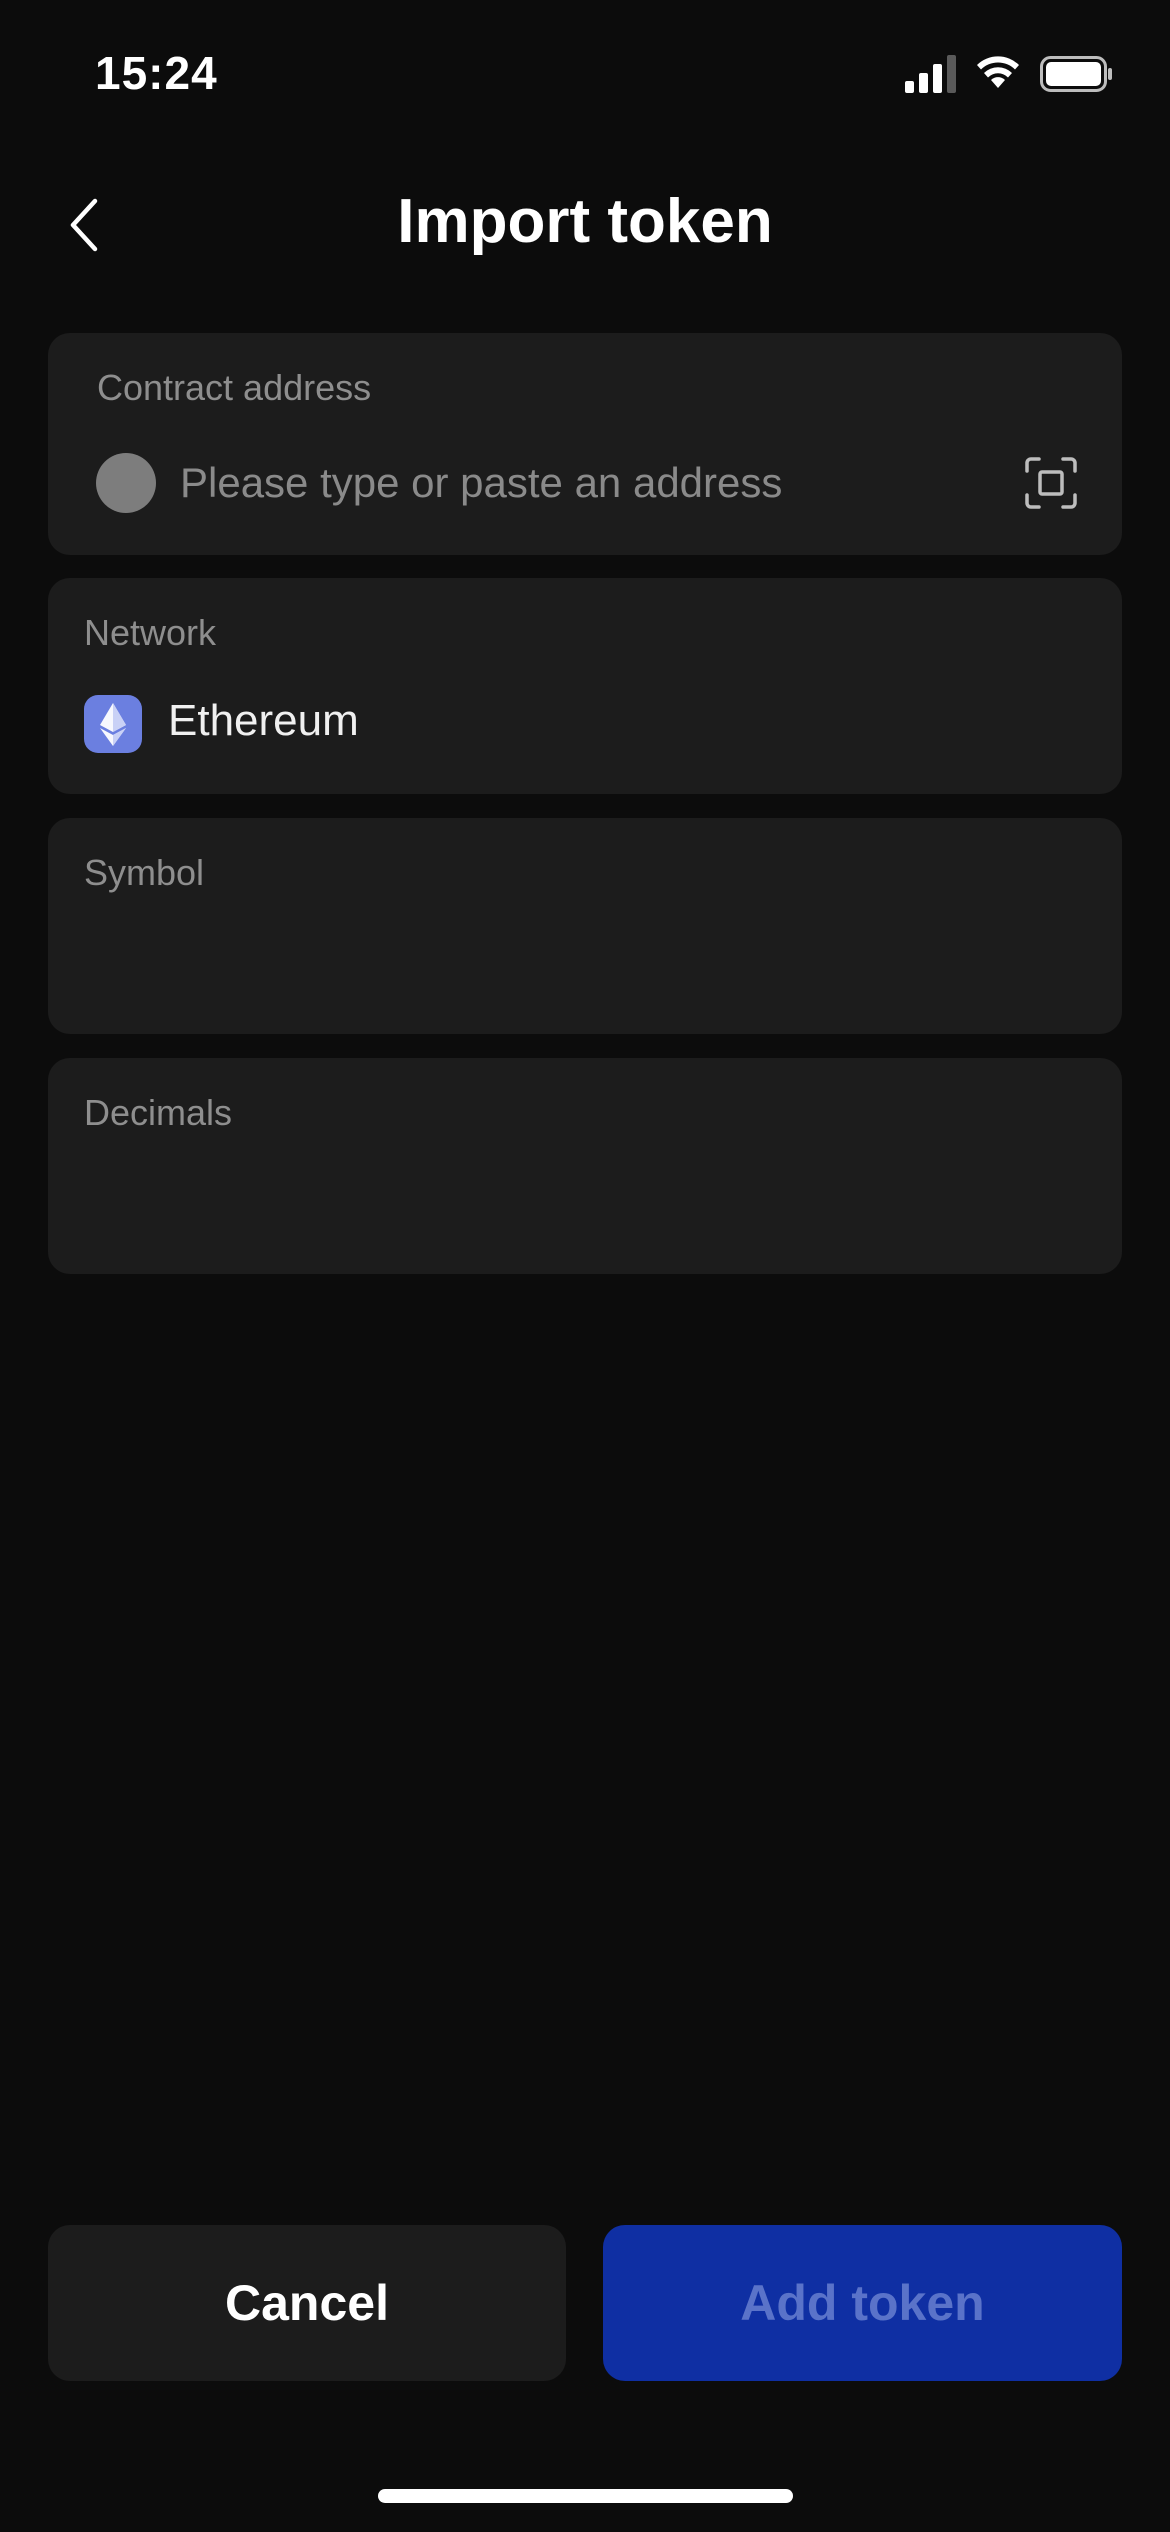  What do you see at coordinates (158, 1112) in the screenshot?
I see `decimals-label: Decimals` at bounding box center [158, 1112].